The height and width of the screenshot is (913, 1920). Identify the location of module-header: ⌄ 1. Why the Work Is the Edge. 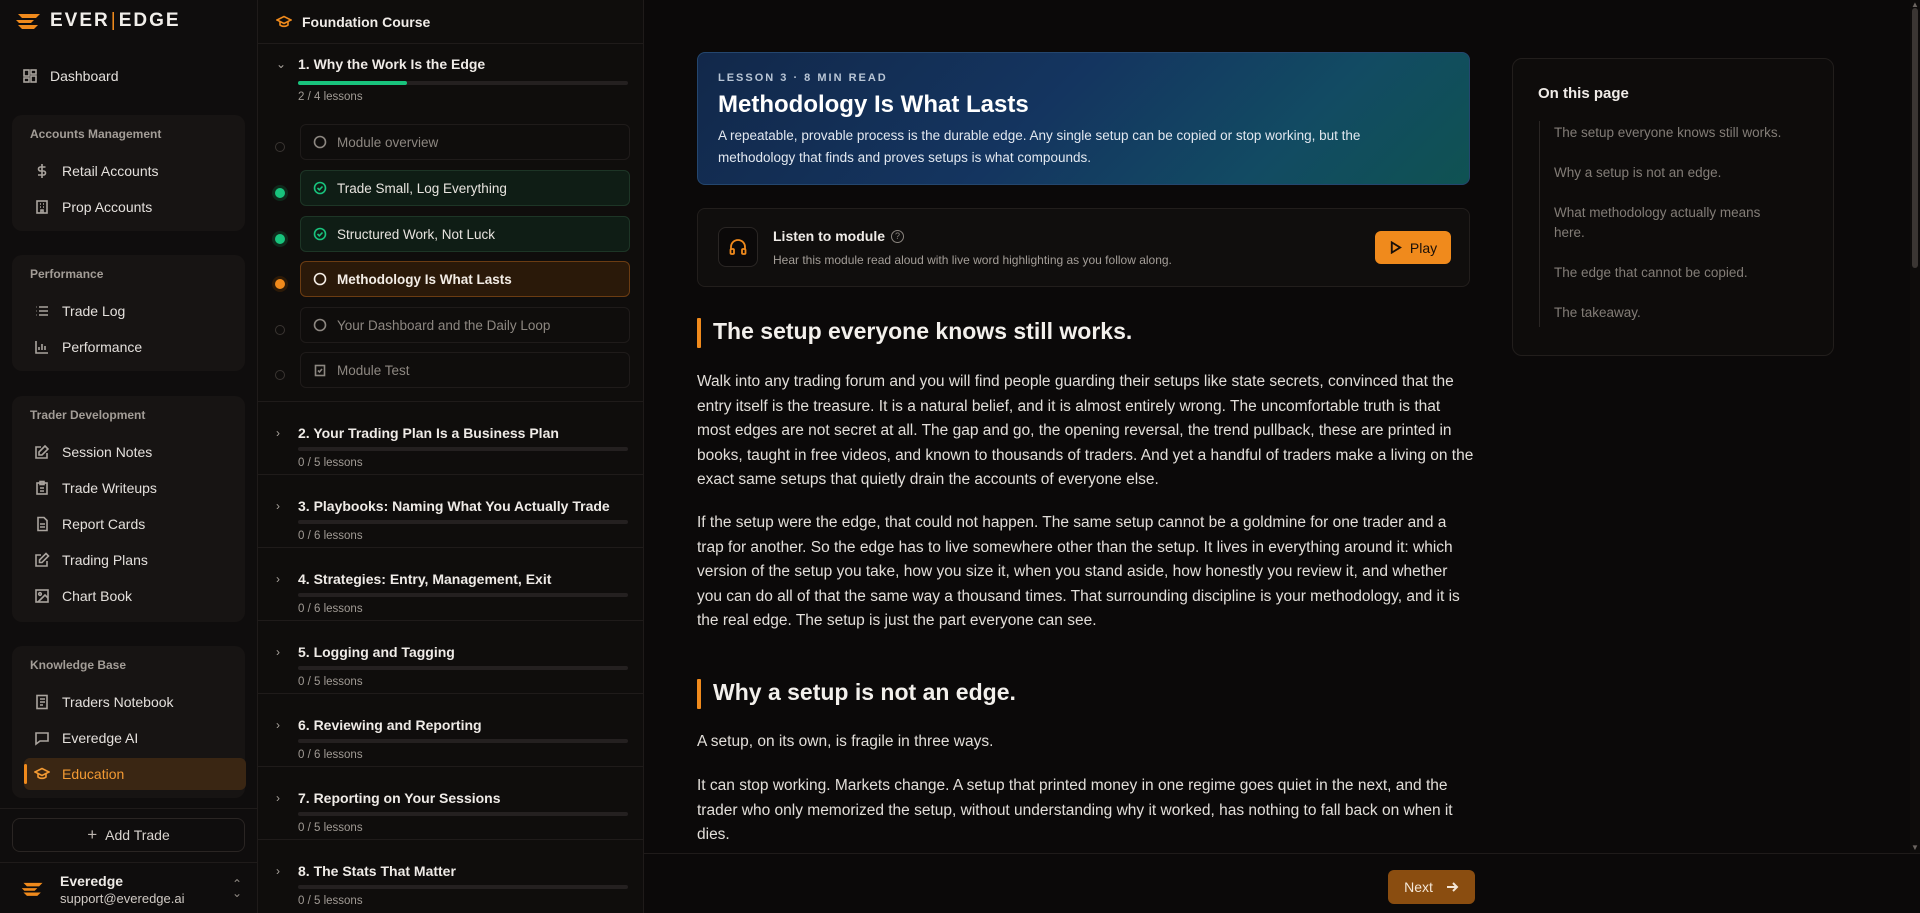
(450, 64).